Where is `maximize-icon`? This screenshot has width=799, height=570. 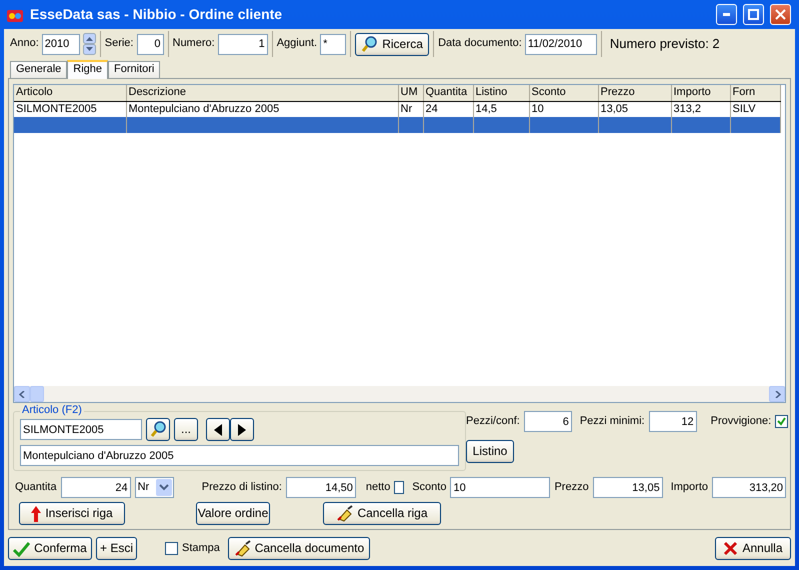
maximize-icon is located at coordinates (753, 14).